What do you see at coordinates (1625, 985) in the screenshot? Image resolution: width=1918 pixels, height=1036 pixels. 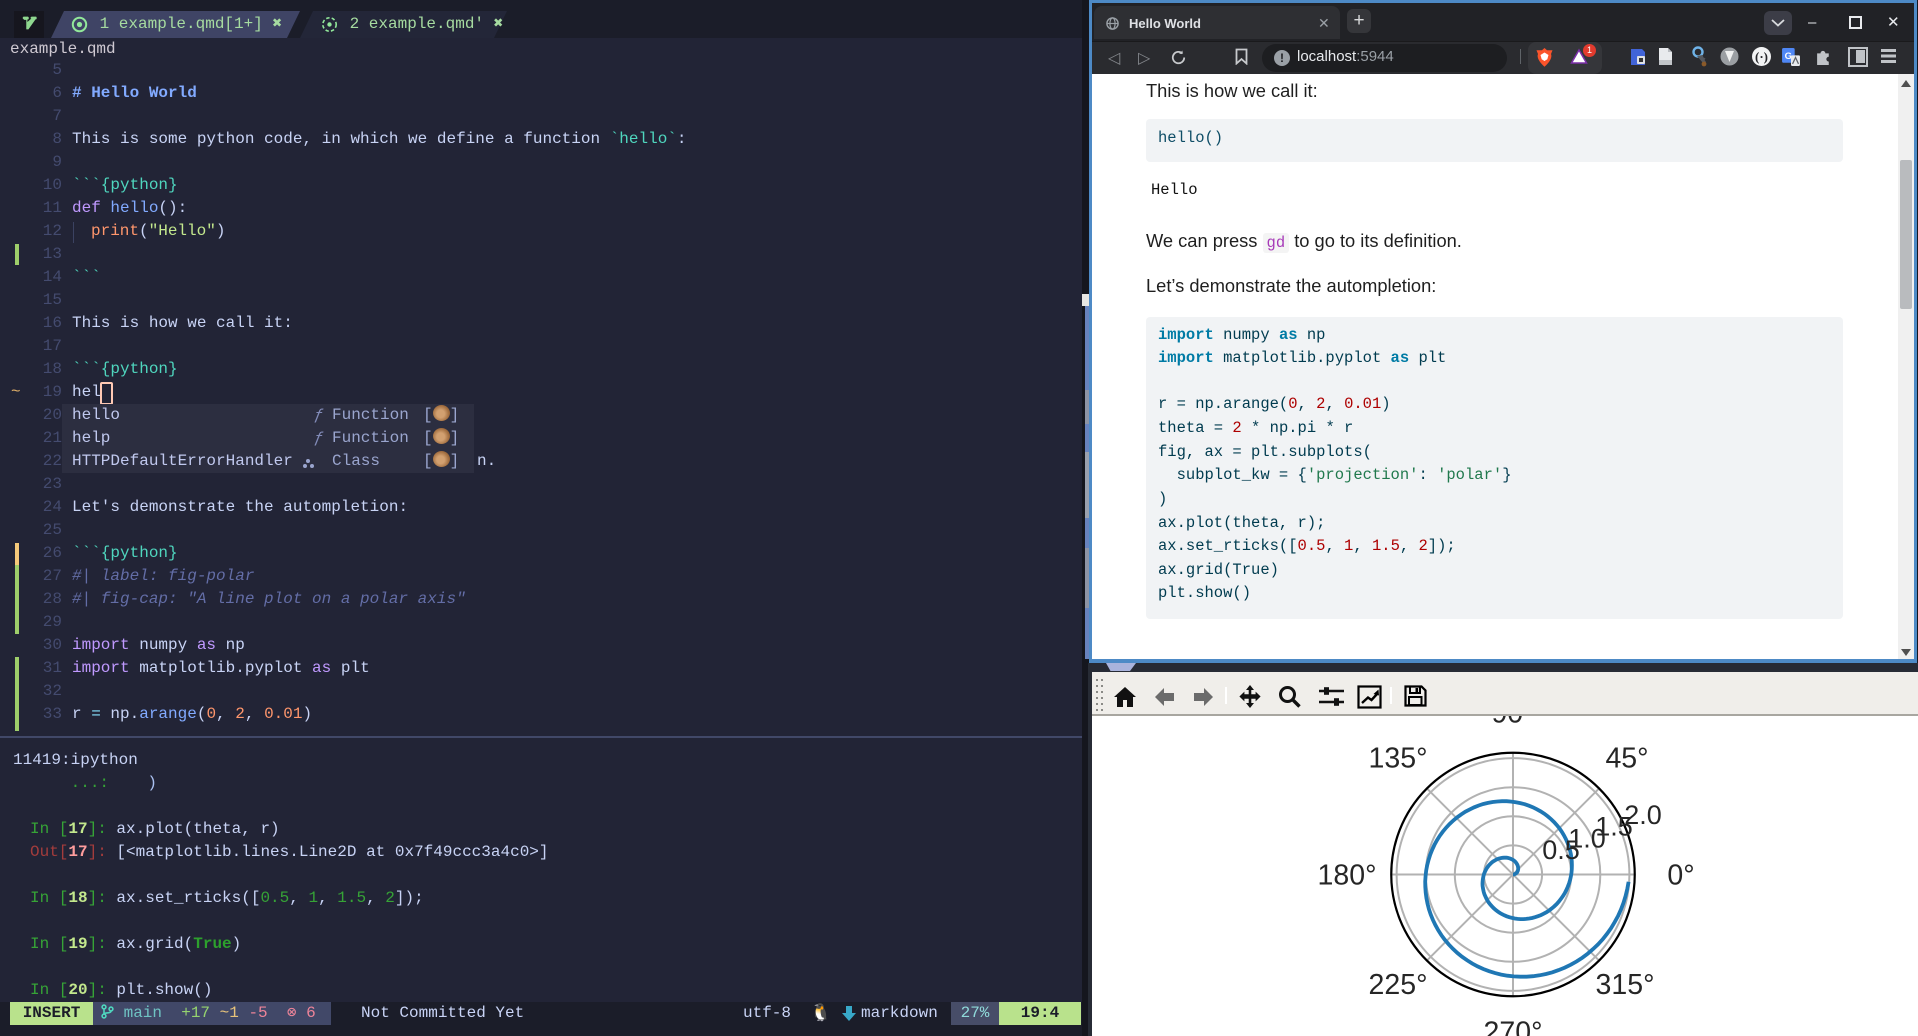 I see `svg-text: 315°` at bounding box center [1625, 985].